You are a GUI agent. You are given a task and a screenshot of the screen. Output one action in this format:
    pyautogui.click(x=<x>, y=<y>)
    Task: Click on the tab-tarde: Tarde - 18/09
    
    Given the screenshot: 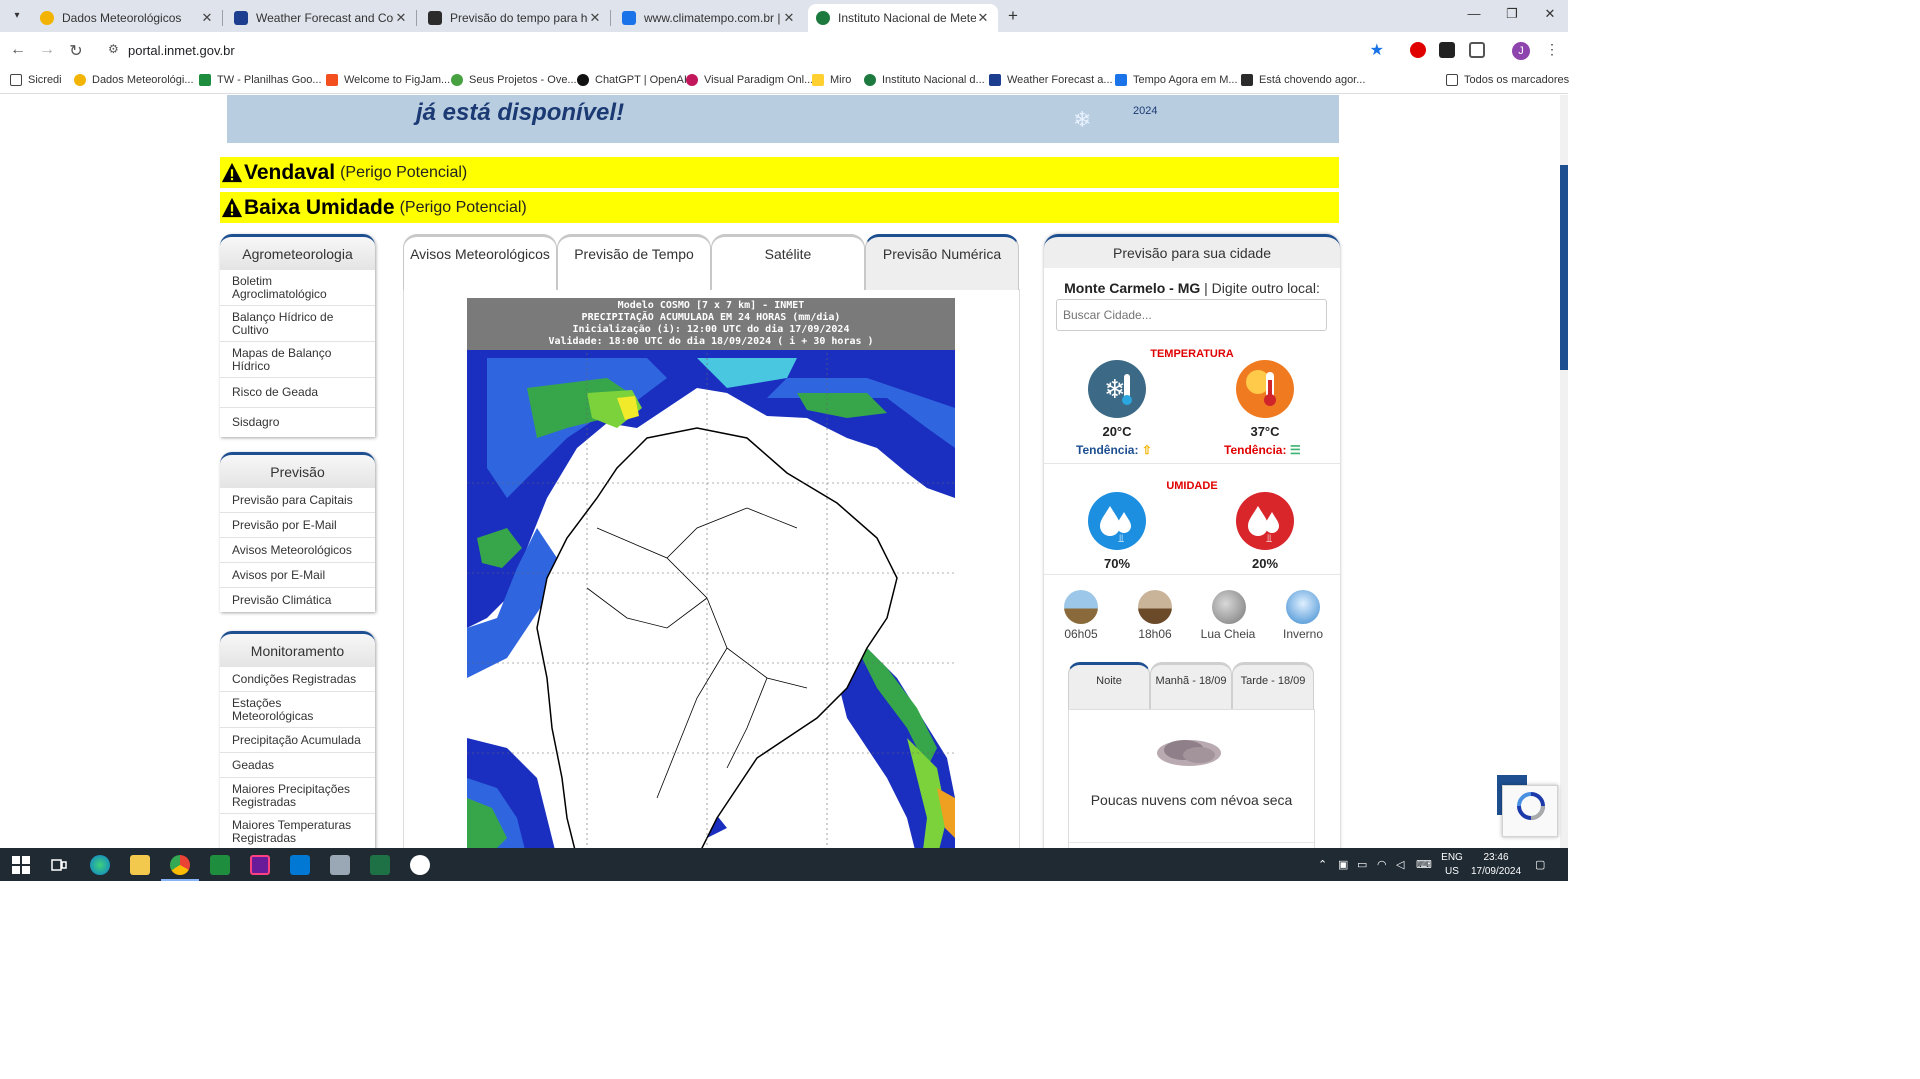 What is the action you would take?
    pyautogui.click(x=1273, y=687)
    